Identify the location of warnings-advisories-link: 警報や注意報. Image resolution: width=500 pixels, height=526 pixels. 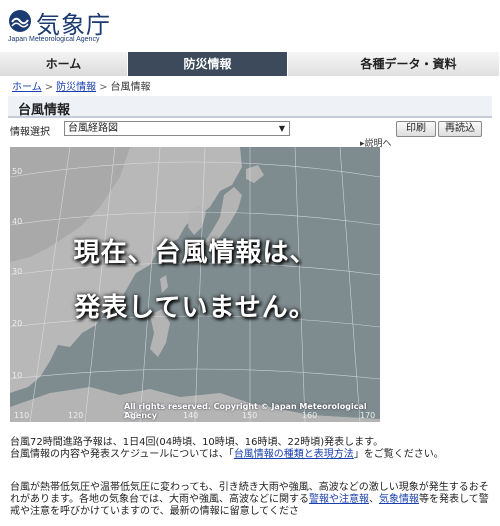
(339, 499).